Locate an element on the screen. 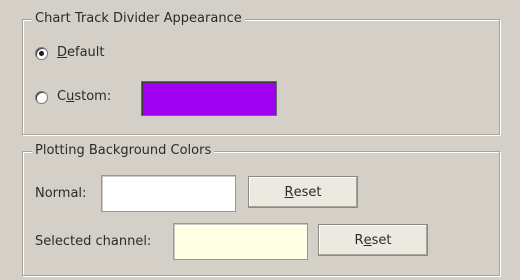 The image size is (520, 280). radio-selected-dot is located at coordinates (41, 53).